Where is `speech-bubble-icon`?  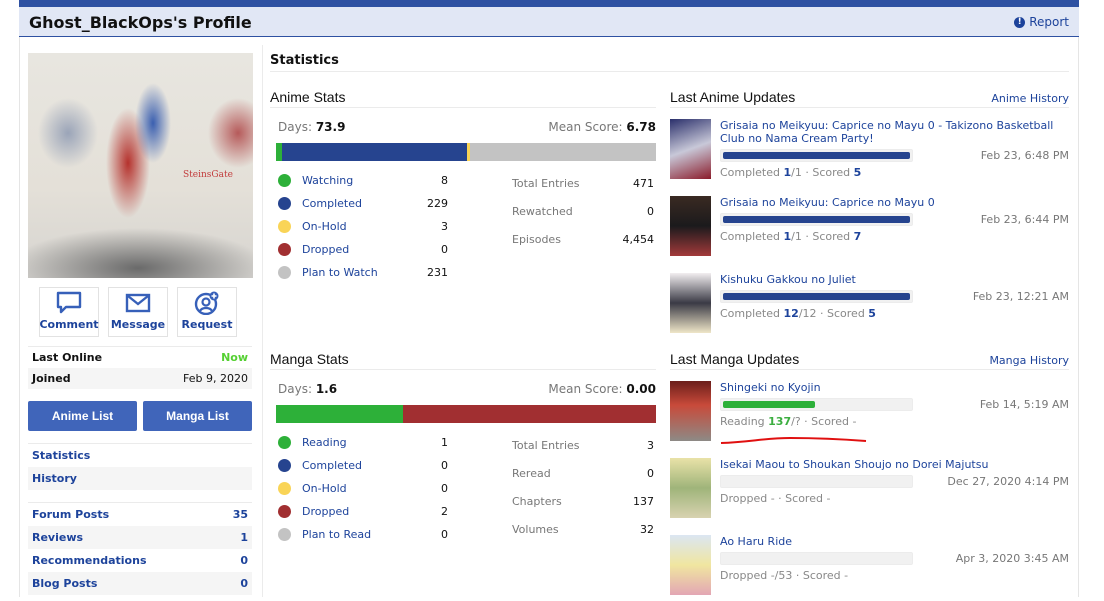 speech-bubble-icon is located at coordinates (69, 302).